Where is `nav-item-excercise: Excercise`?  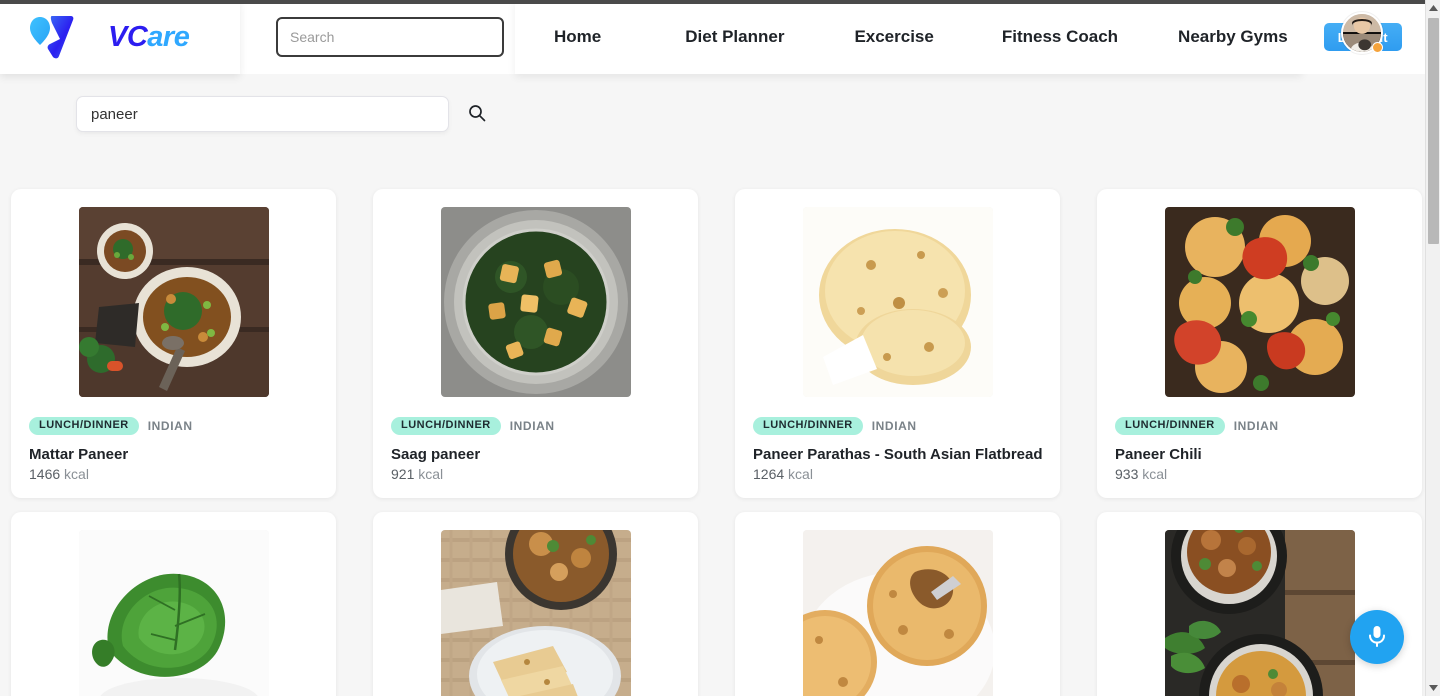
nav-item-excercise: Excercise is located at coordinates (893, 37).